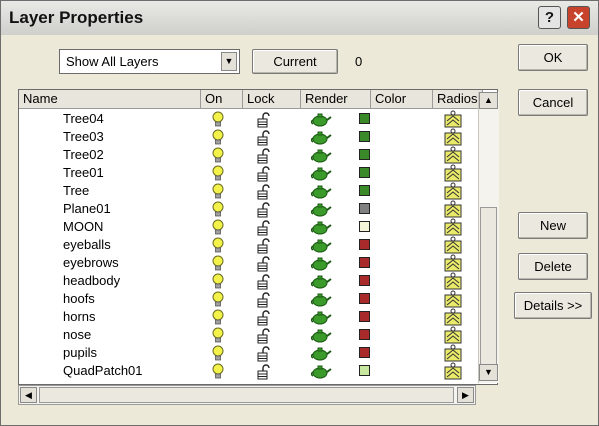 This screenshot has height=426, width=599. I want to click on table-row: Tree01, so click(248, 173).